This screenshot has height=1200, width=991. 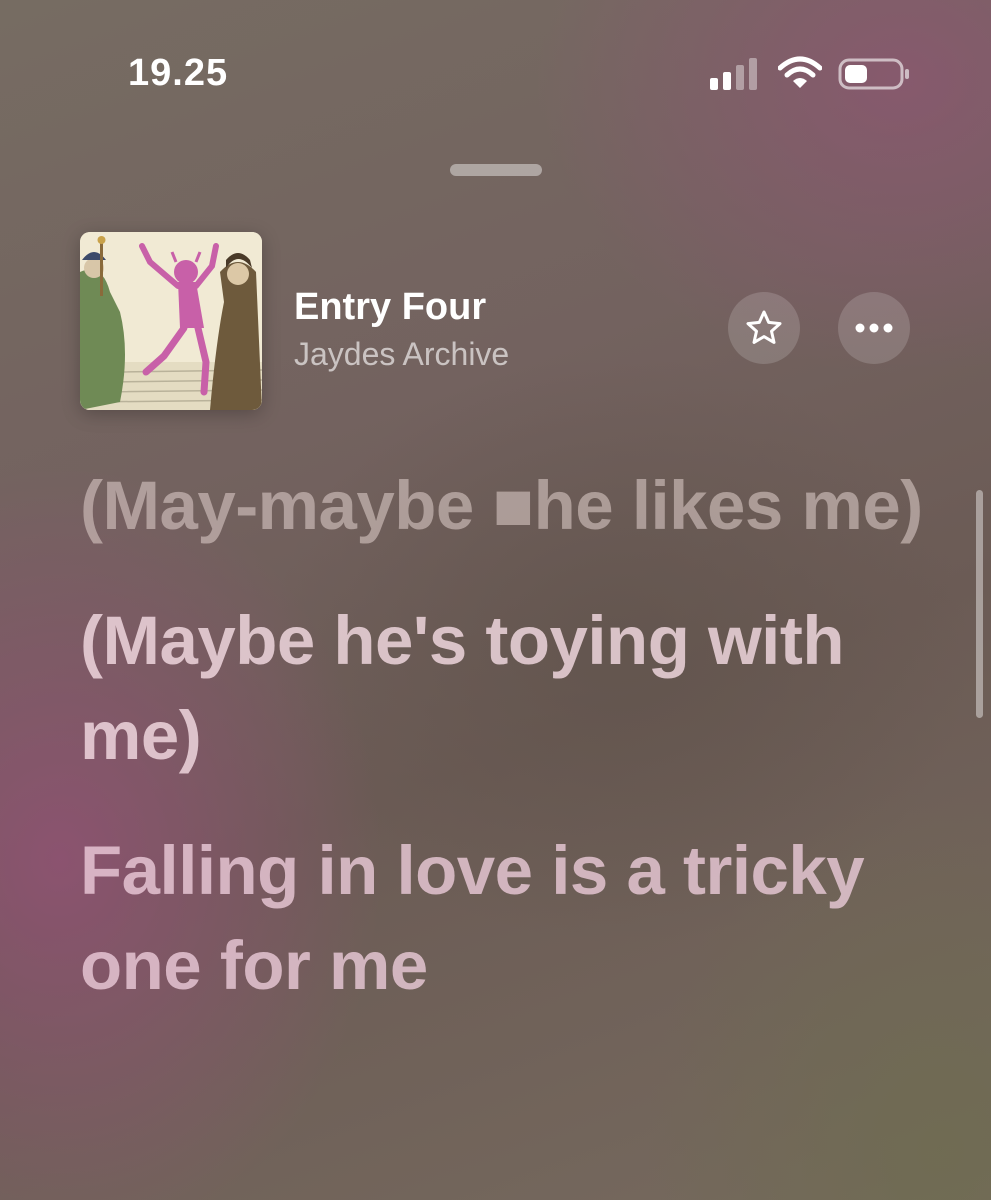 What do you see at coordinates (390, 307) in the screenshot?
I see `song-title: Entry Four` at bounding box center [390, 307].